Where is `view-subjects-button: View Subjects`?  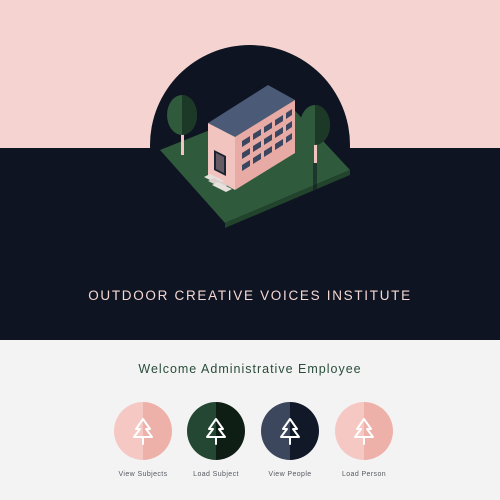 view-subjects-button: View Subjects is located at coordinates (143, 440).